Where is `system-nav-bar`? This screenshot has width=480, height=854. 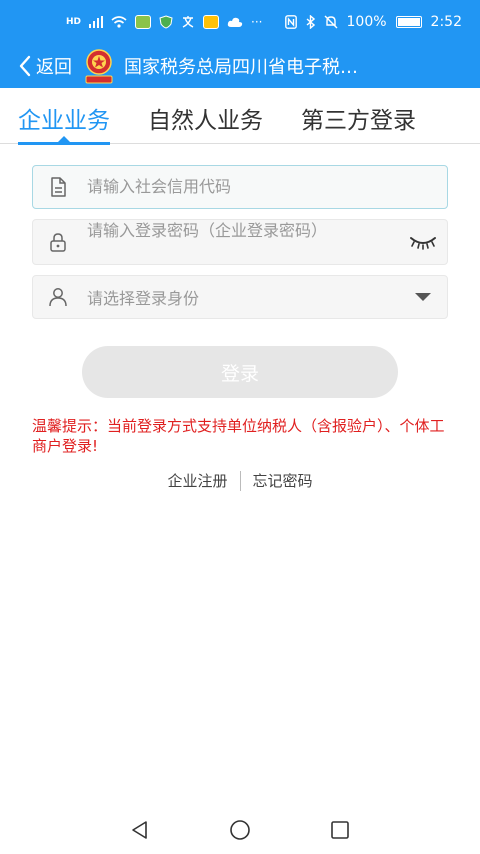 system-nav-bar is located at coordinates (240, 830).